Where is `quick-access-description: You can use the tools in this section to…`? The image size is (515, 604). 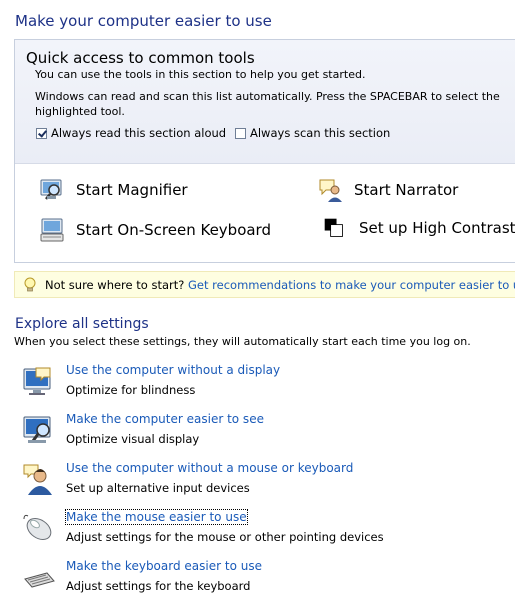
quick-access-description: You can use the tools in this section to… is located at coordinates (200, 74).